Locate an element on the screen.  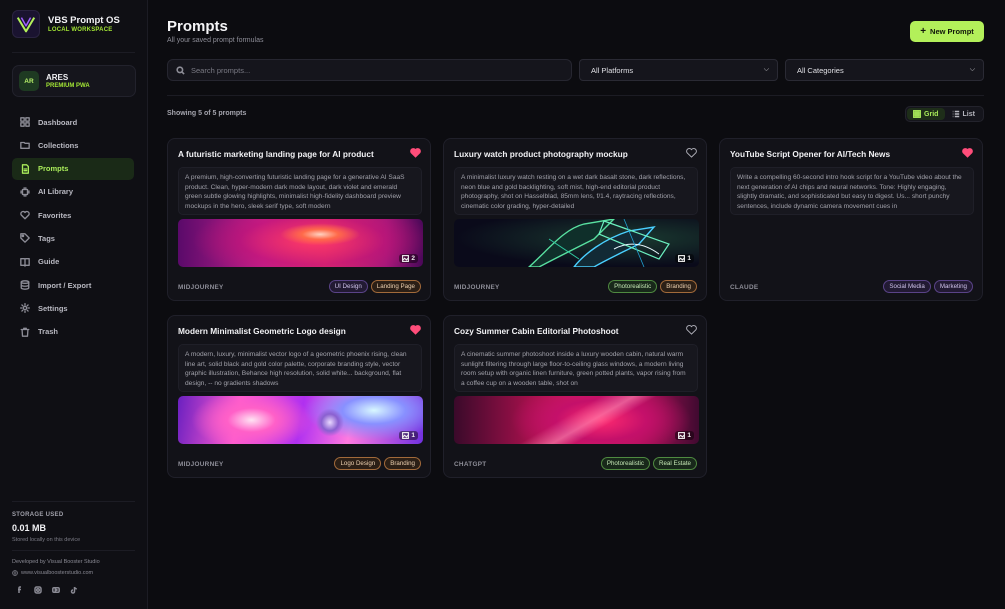
folder-icon is located at coordinates (25, 146).